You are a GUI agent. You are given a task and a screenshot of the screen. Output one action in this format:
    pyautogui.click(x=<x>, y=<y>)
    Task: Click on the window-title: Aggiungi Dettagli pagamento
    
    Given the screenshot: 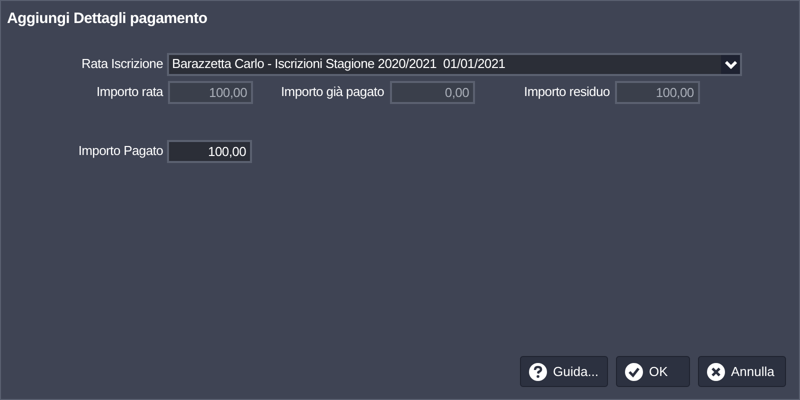 What is the action you would take?
    pyautogui.click(x=107, y=19)
    